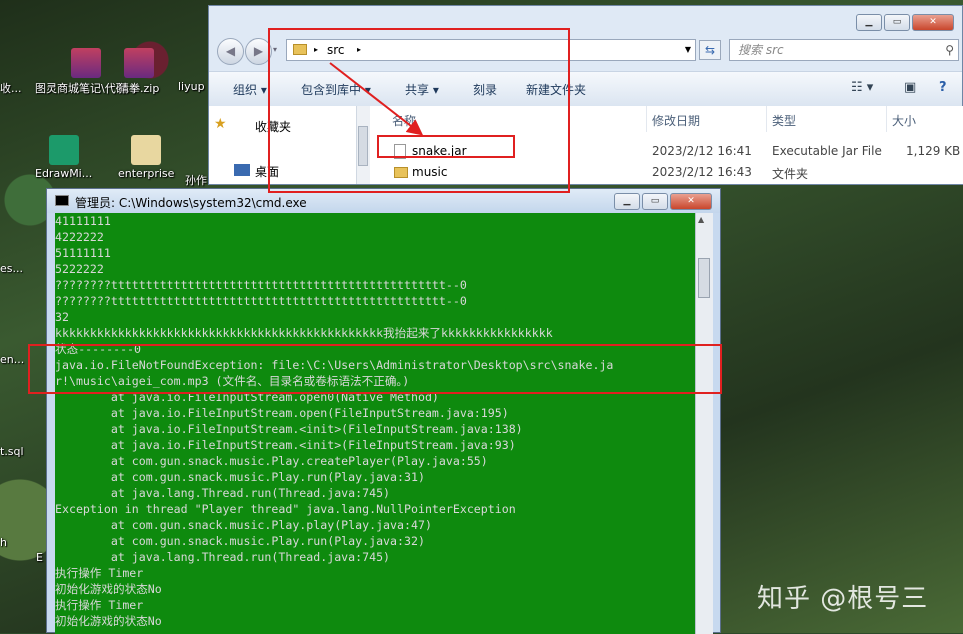  What do you see at coordinates (376, 99) in the screenshot?
I see `annotation-arrow` at bounding box center [376, 99].